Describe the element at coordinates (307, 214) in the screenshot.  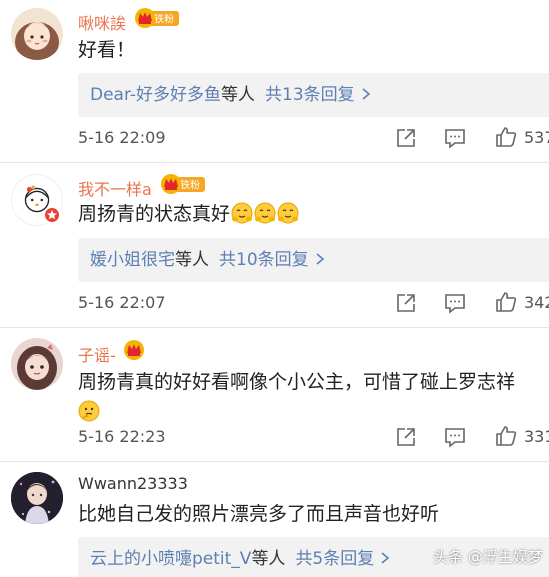
I see `comment-text: 周扬青的状态真好` at that location.